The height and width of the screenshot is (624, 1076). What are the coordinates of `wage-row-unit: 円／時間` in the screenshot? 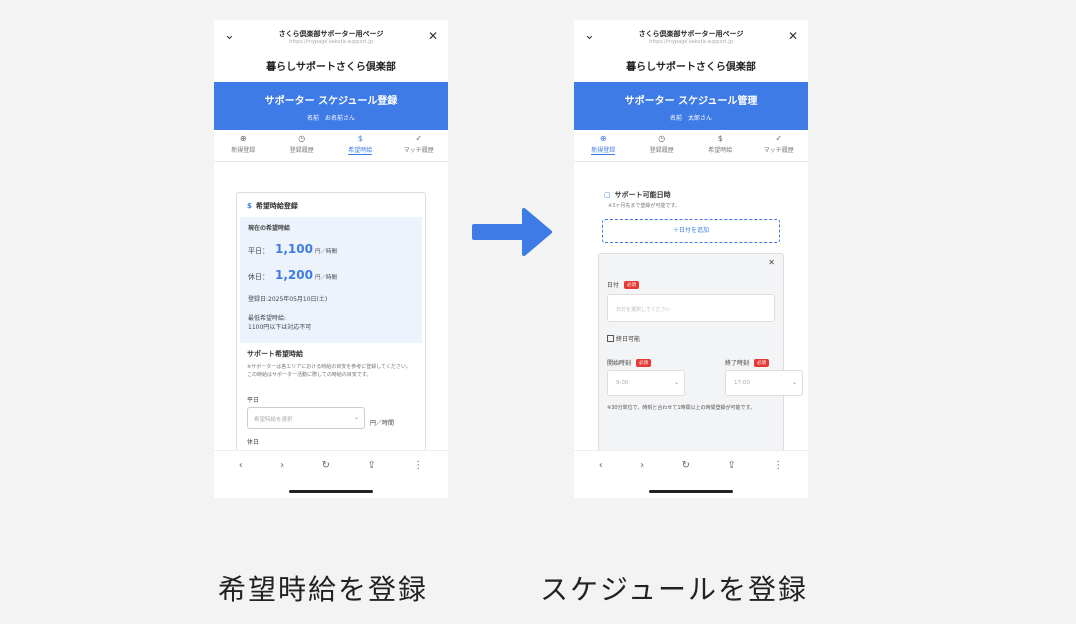 It's located at (325, 252).